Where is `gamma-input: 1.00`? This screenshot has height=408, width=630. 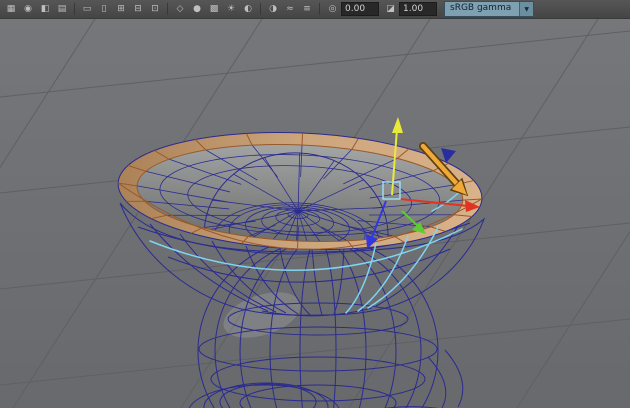 gamma-input: 1.00 is located at coordinates (418, 9).